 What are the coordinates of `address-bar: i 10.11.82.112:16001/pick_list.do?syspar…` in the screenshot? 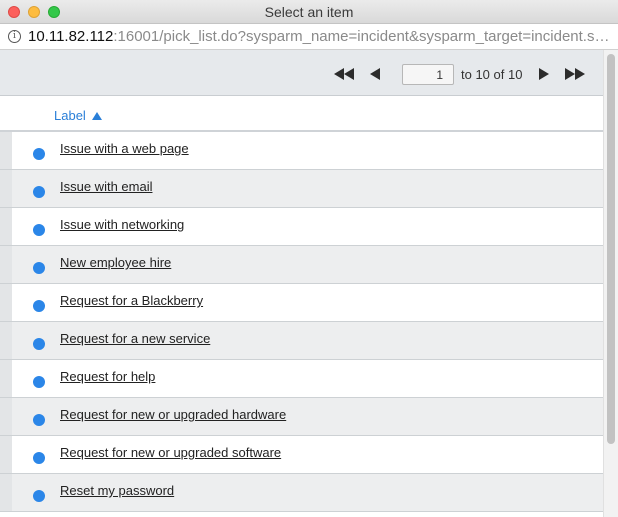 It's located at (309, 37).